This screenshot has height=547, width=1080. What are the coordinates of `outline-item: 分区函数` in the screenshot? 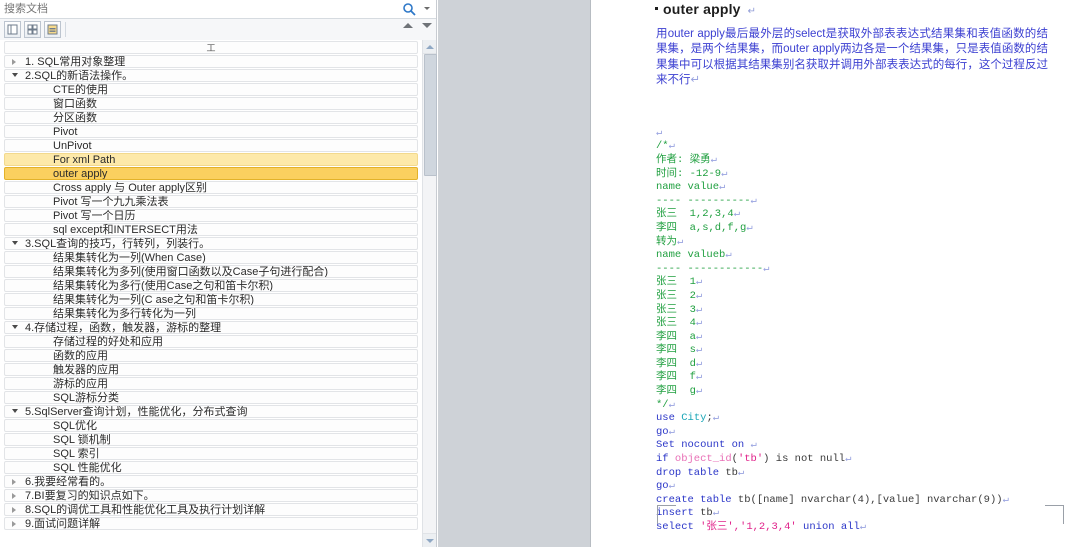 It's located at (211, 117).